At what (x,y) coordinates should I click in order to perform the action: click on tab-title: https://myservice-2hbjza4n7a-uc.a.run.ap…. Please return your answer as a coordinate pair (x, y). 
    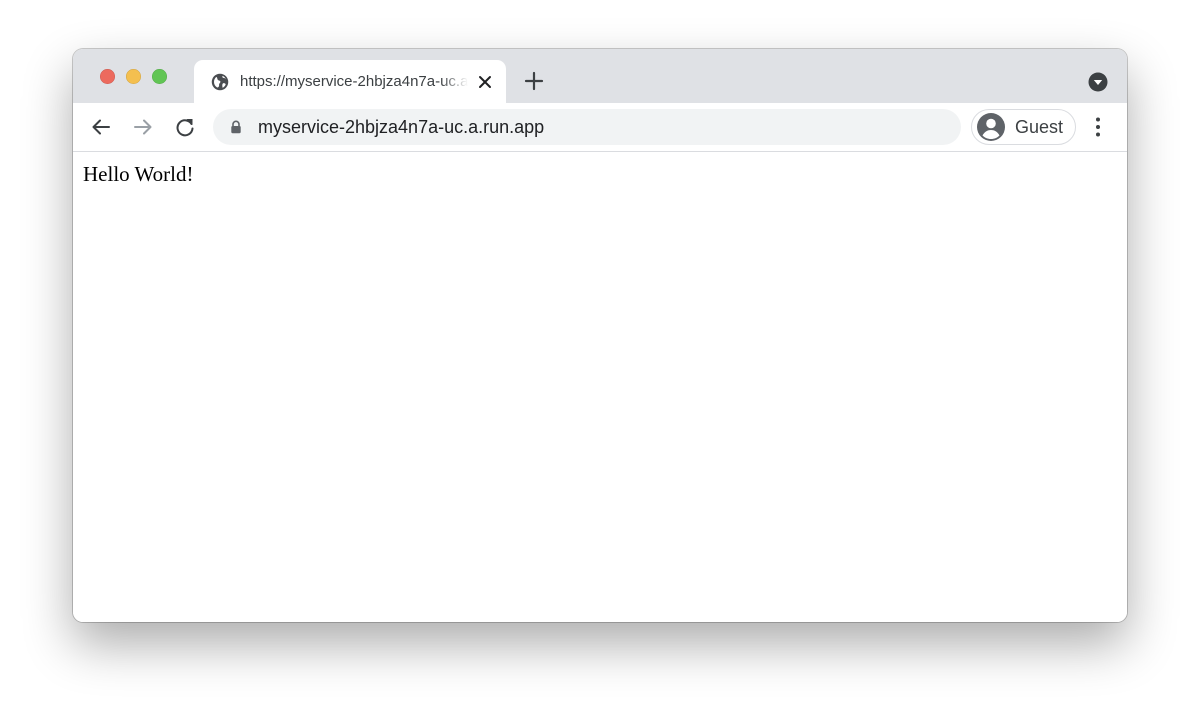
    Looking at the image, I should click on (354, 81).